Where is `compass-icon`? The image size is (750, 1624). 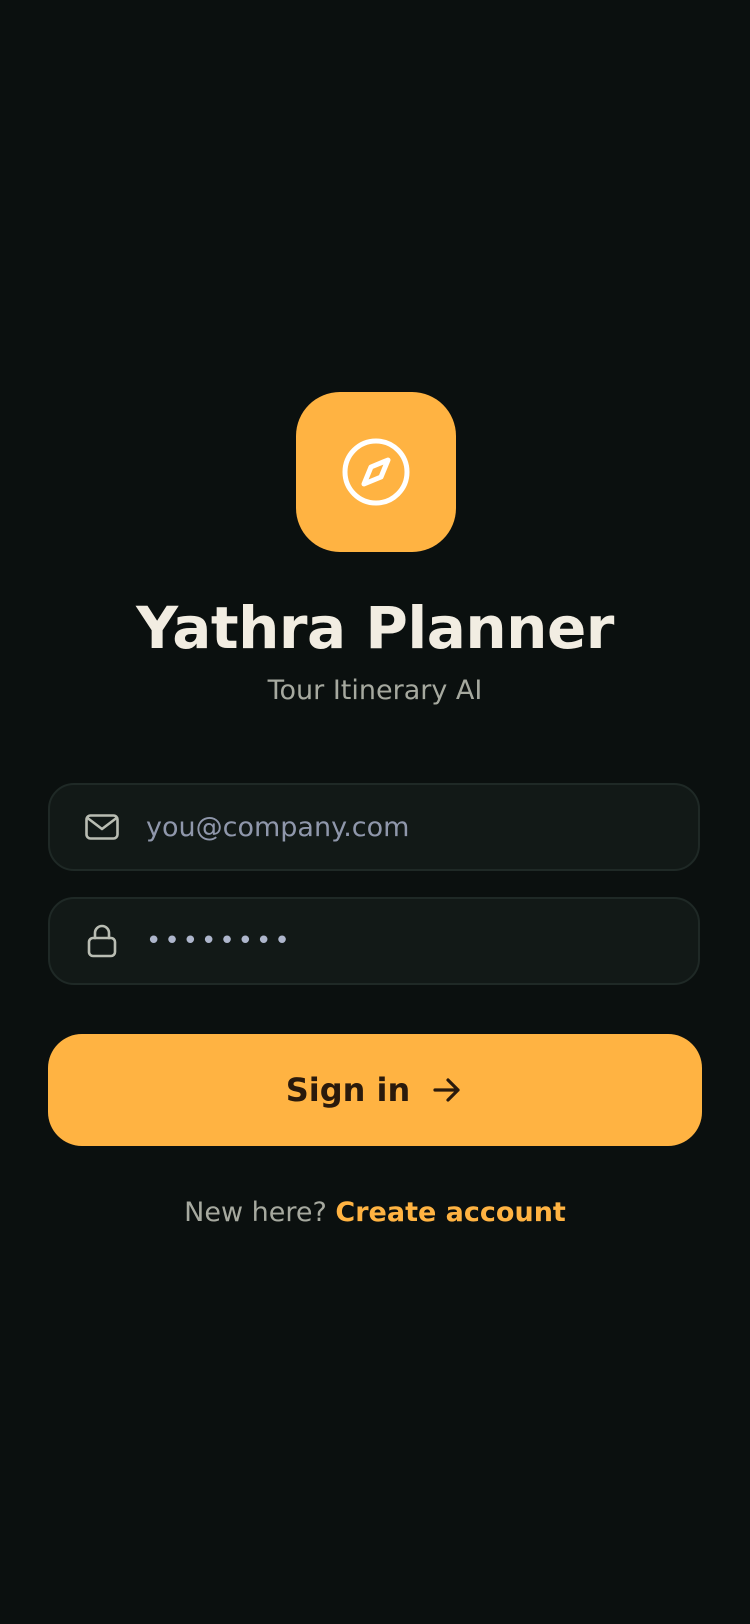
compass-icon is located at coordinates (376, 472).